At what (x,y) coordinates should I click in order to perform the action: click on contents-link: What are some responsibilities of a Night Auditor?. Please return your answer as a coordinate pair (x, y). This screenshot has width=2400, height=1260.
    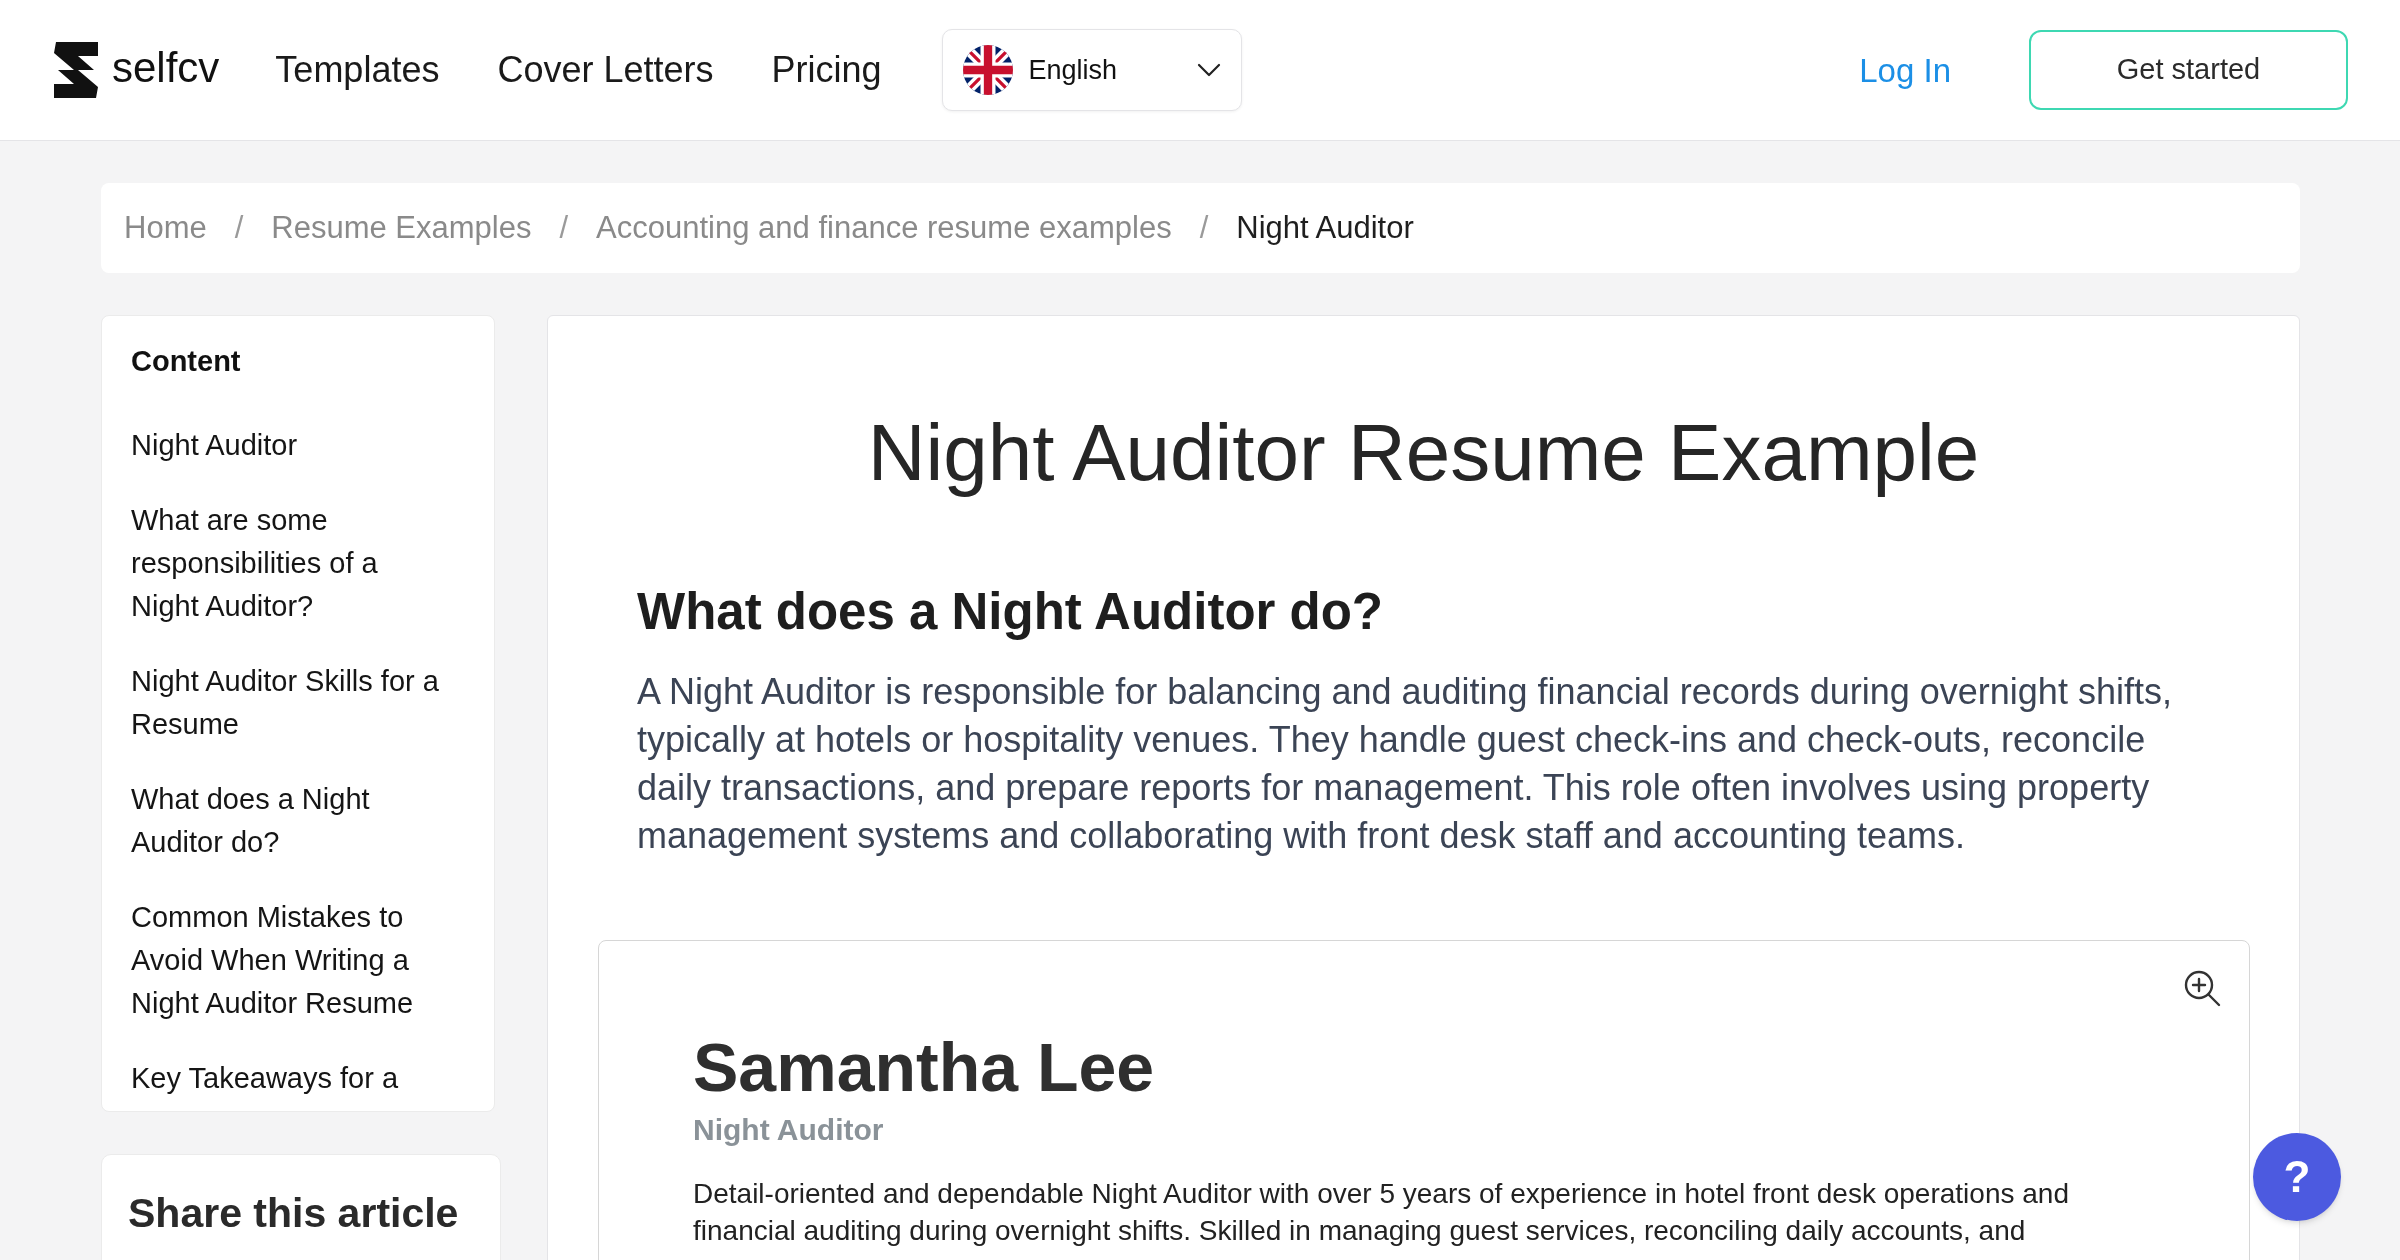
    Looking at the image, I should click on (288, 563).